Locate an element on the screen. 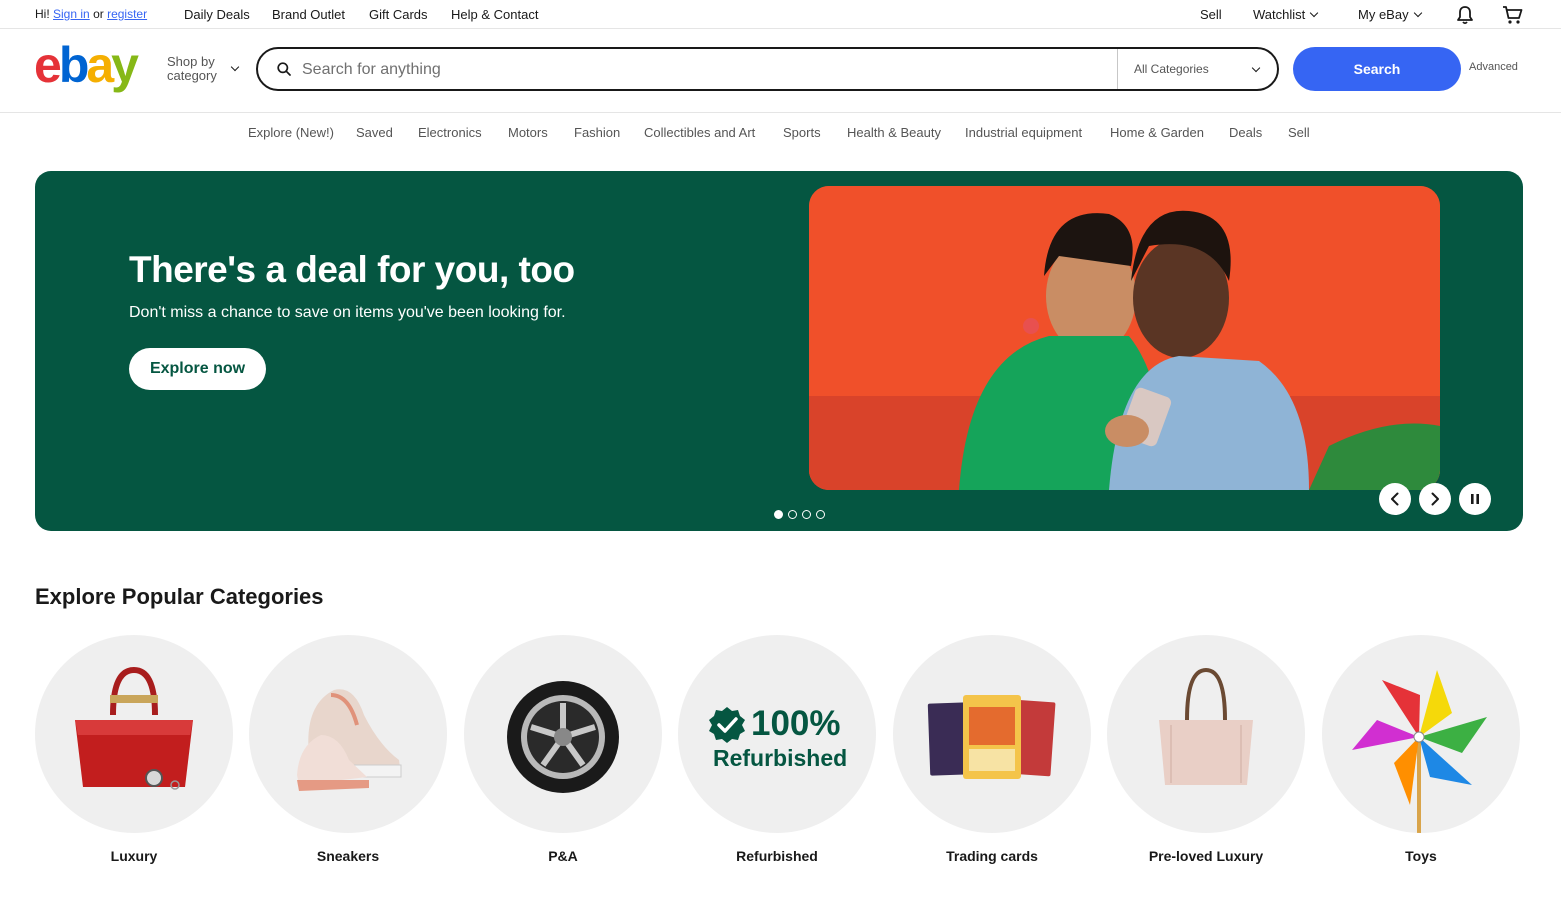 The height and width of the screenshot is (918, 1561). bell-icon is located at coordinates (1465, 15).